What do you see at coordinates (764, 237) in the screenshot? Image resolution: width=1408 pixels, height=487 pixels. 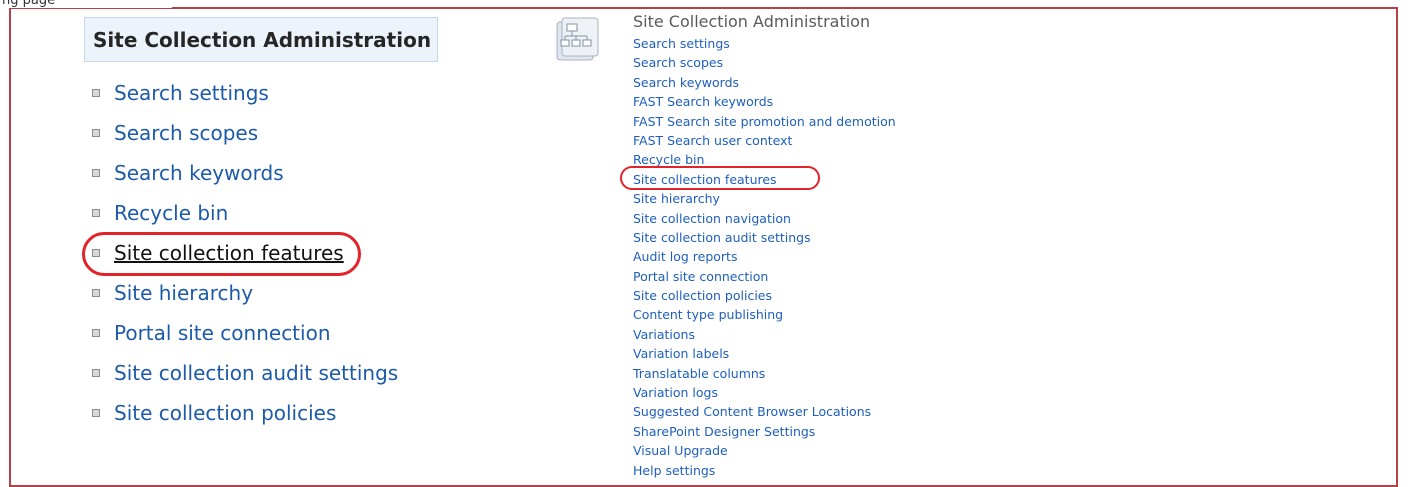 I see `right-link: Site collection audit settings` at bounding box center [764, 237].